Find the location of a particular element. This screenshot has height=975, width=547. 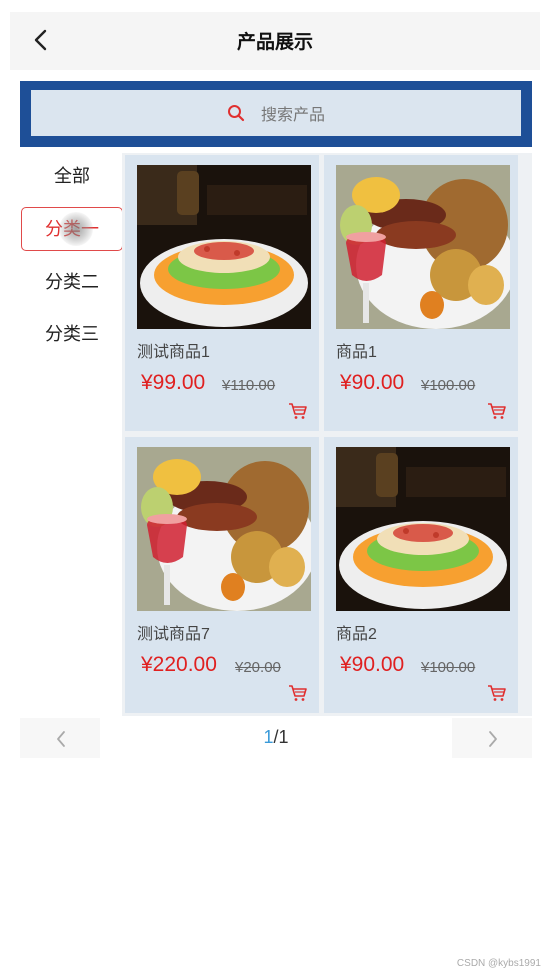

product-name: 测试商品7 is located at coordinates (173, 634).